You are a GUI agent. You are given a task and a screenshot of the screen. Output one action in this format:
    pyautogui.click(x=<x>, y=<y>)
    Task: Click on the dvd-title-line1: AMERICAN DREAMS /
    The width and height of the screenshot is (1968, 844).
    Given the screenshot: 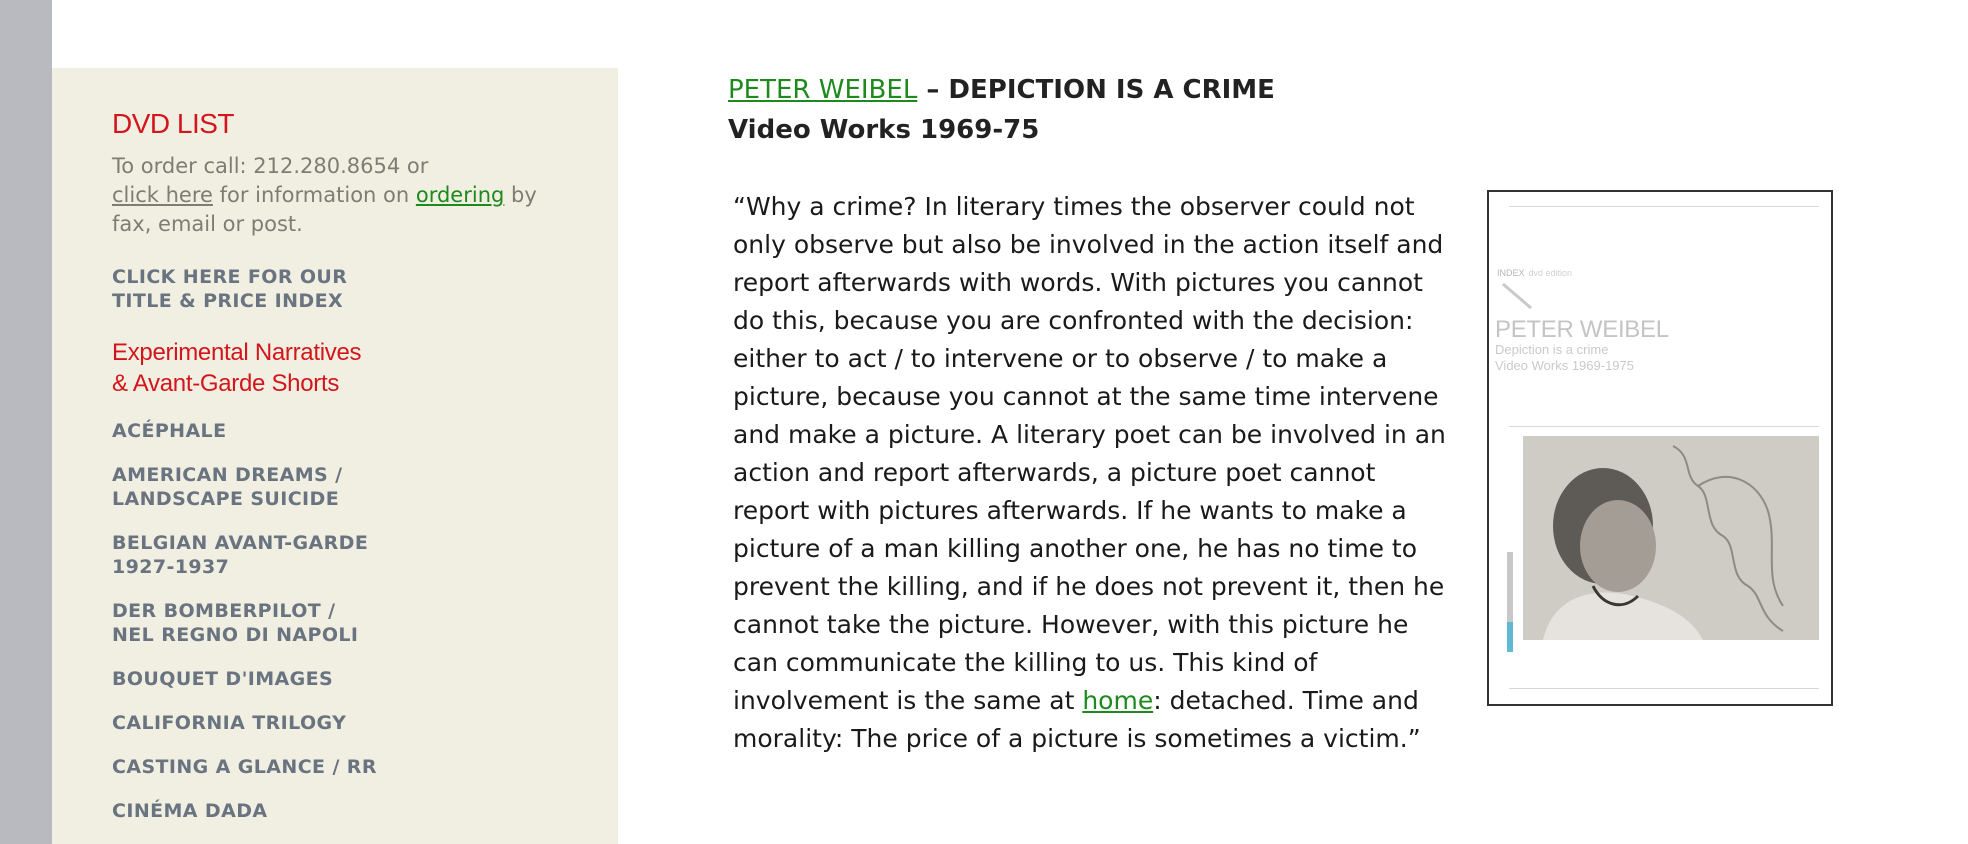 What is the action you would take?
    pyautogui.click(x=227, y=475)
    